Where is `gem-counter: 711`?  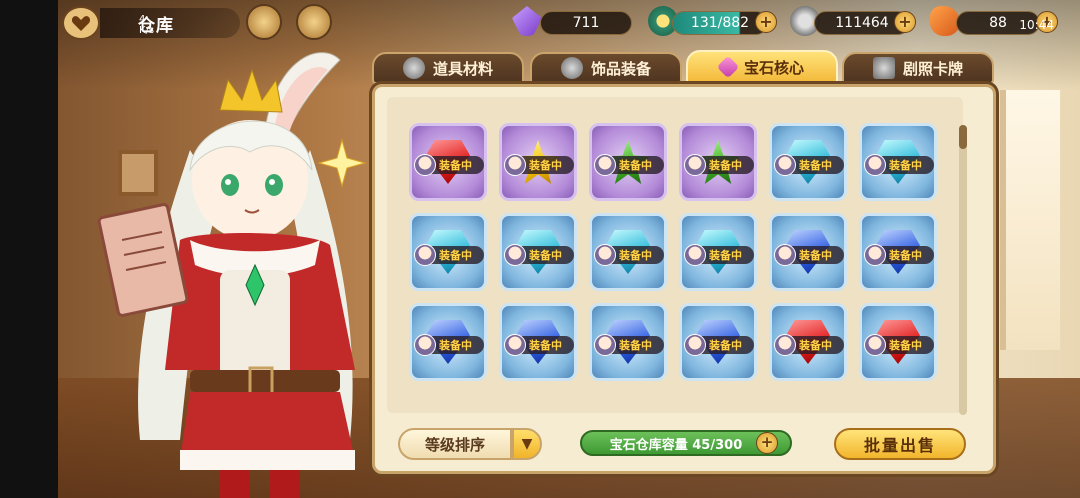 gem-counter: 711 is located at coordinates (586, 23).